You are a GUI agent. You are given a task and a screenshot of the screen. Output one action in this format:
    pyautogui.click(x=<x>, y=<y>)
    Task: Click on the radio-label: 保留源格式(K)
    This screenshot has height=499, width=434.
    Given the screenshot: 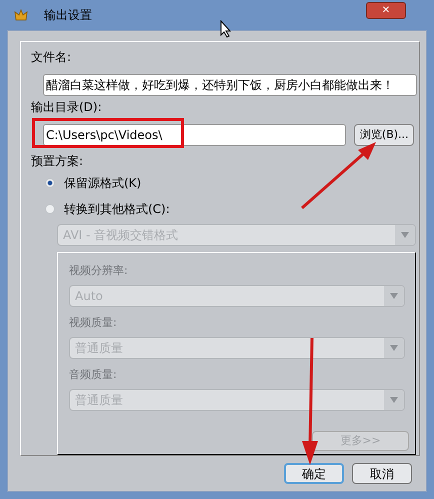 What is the action you would take?
    pyautogui.click(x=103, y=183)
    